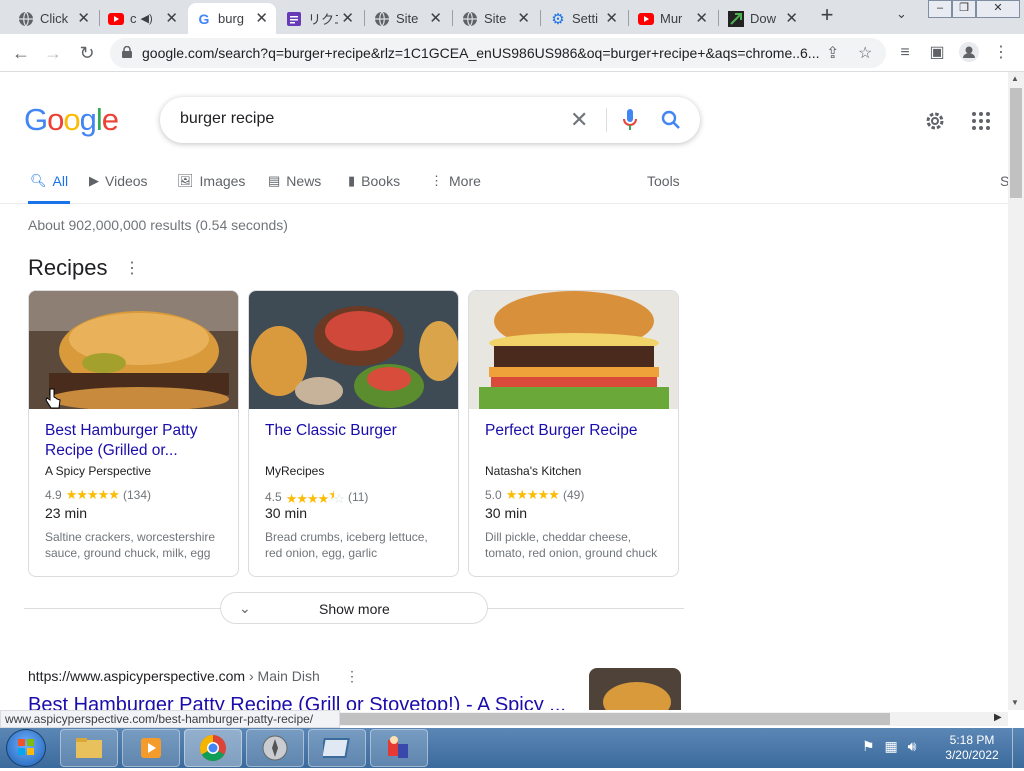 The image size is (1024, 771). What do you see at coordinates (430, 120) in the screenshot?
I see `search-box: burger recipe ✕` at bounding box center [430, 120].